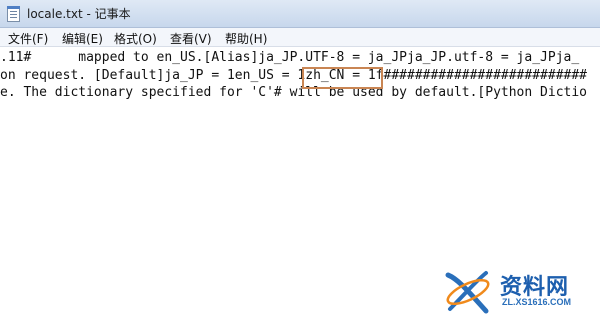 This screenshot has width=600, height=325. Describe the element at coordinates (135, 38) in the screenshot. I see `menu-format: 格式(O)` at that location.